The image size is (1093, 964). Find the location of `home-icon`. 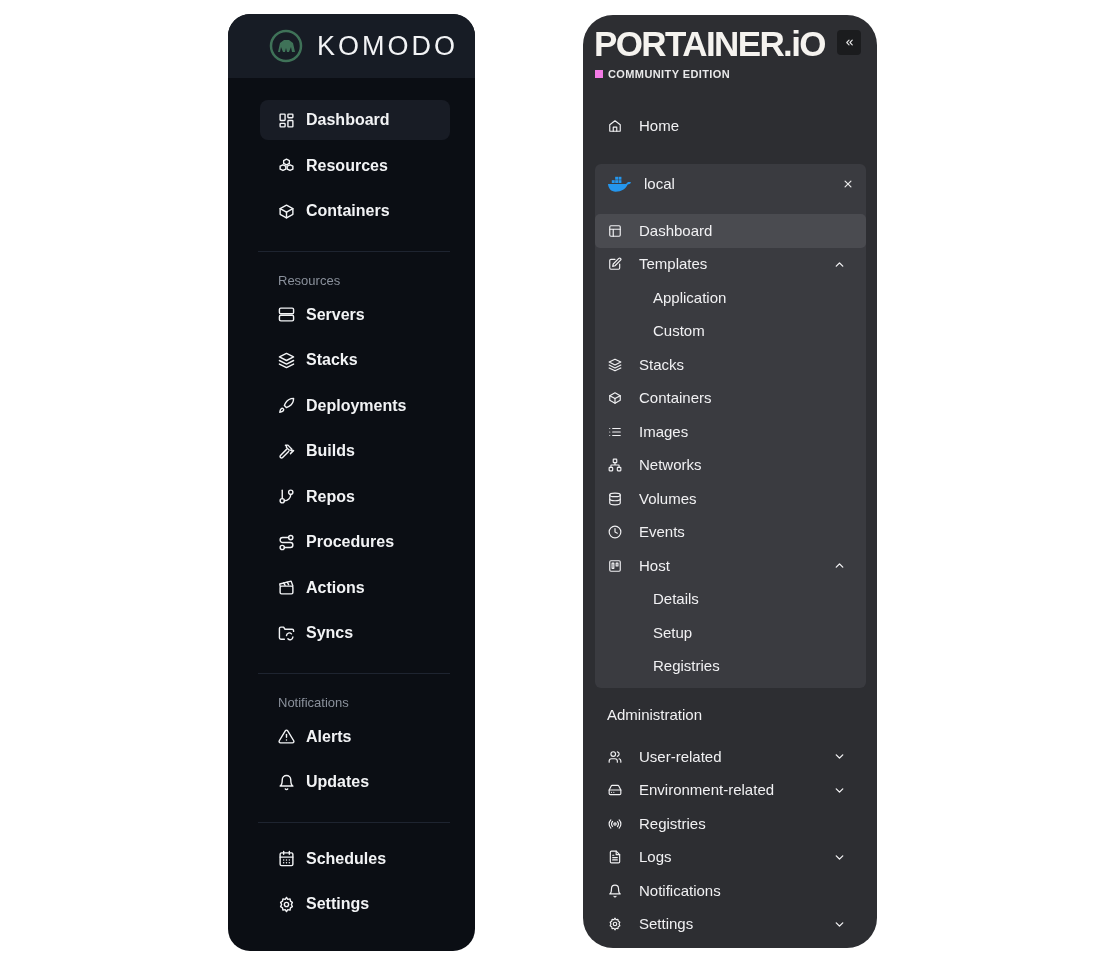

home-icon is located at coordinates (615, 126).